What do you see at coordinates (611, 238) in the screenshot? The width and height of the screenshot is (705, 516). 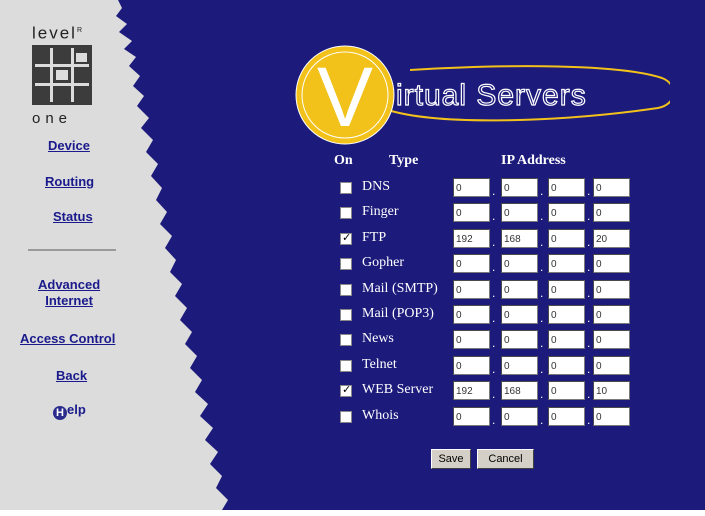 I see `ip-octet-4-input: 20` at bounding box center [611, 238].